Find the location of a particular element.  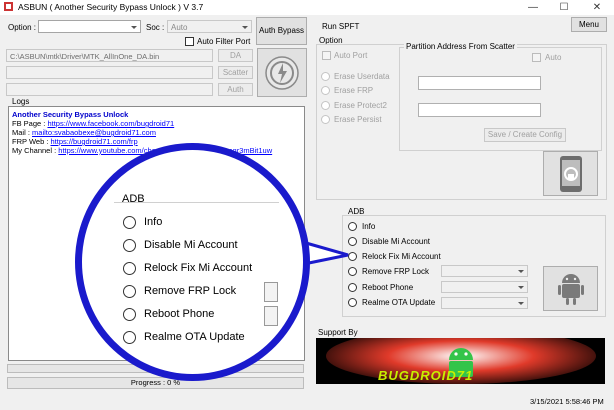

zoom-reboot-label: Reboot Phone is located at coordinates (179, 314).